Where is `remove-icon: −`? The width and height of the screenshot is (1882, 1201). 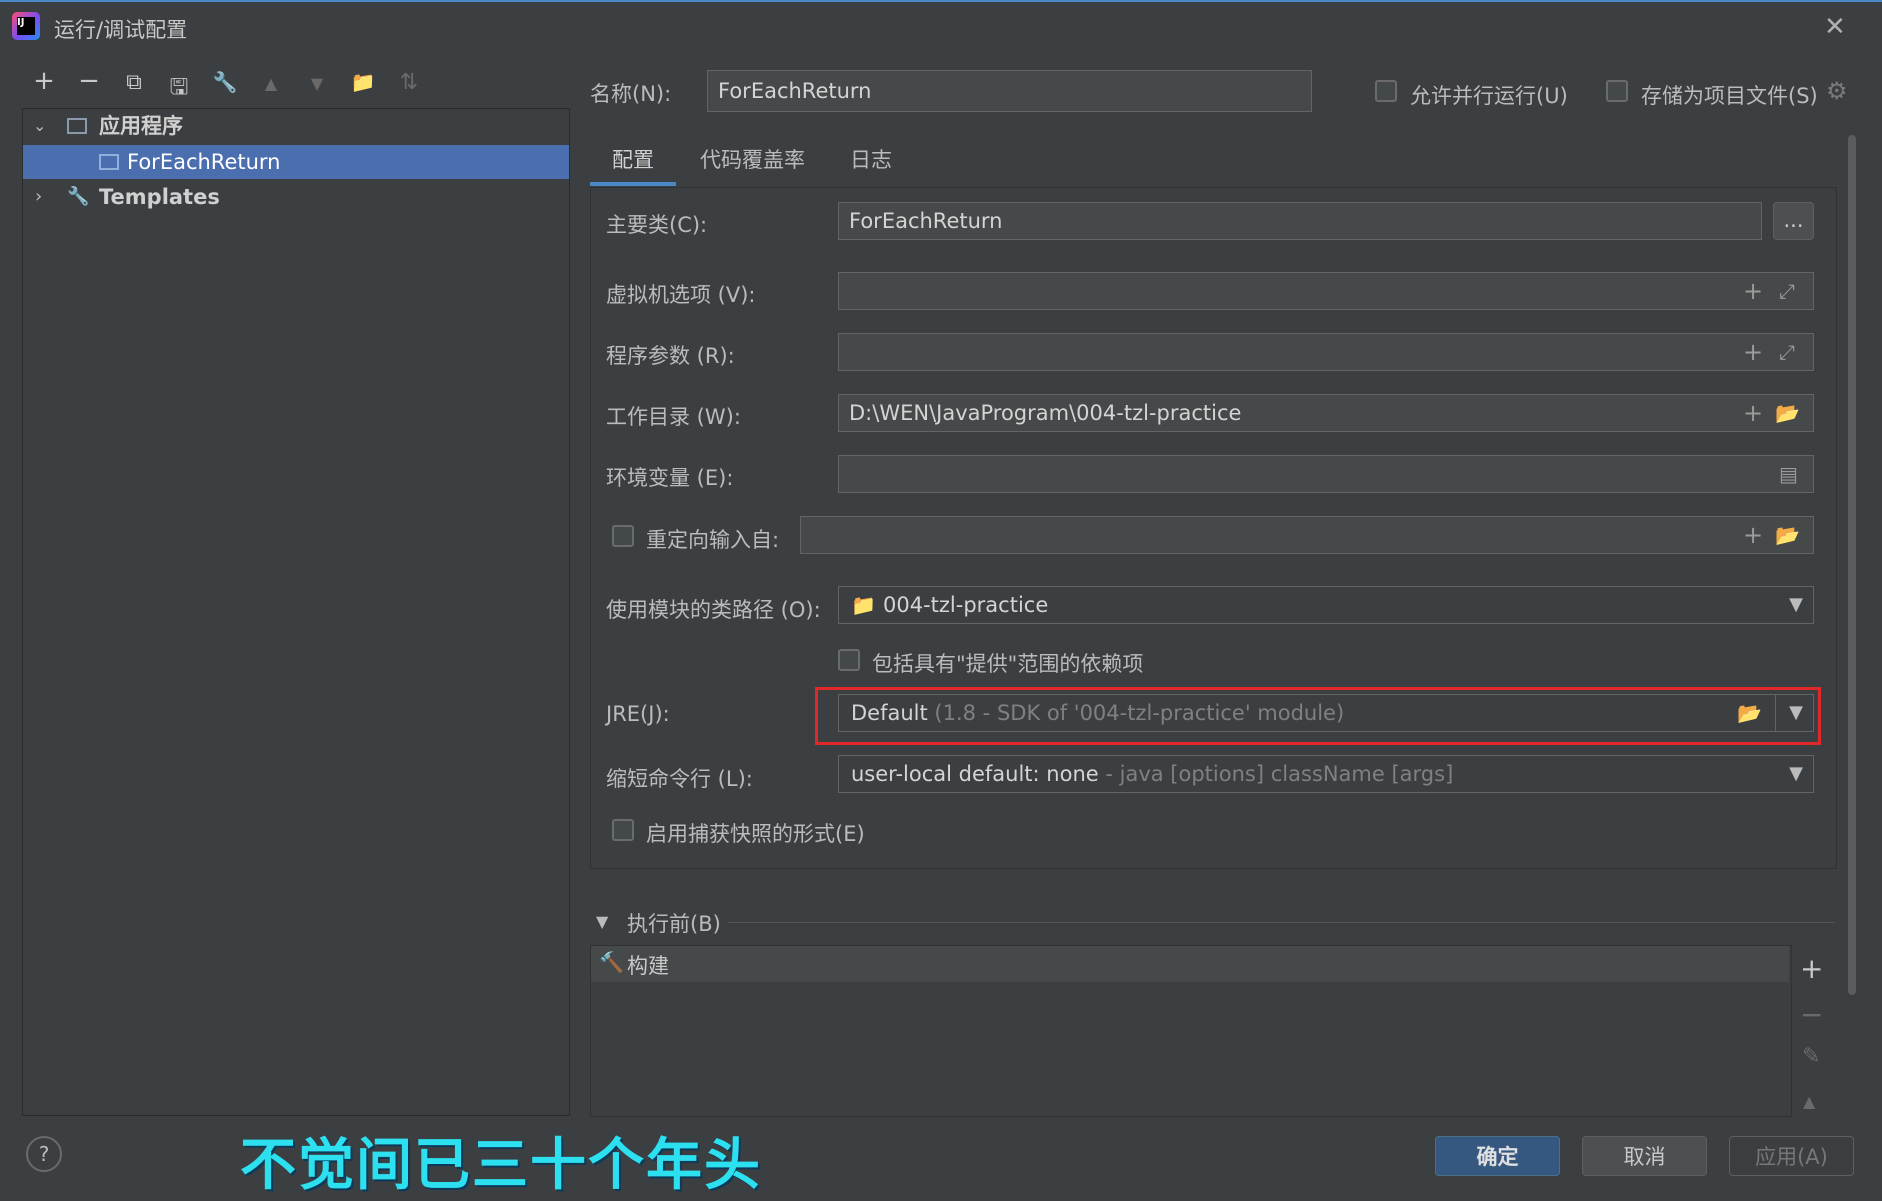
remove-icon: − is located at coordinates (89, 81).